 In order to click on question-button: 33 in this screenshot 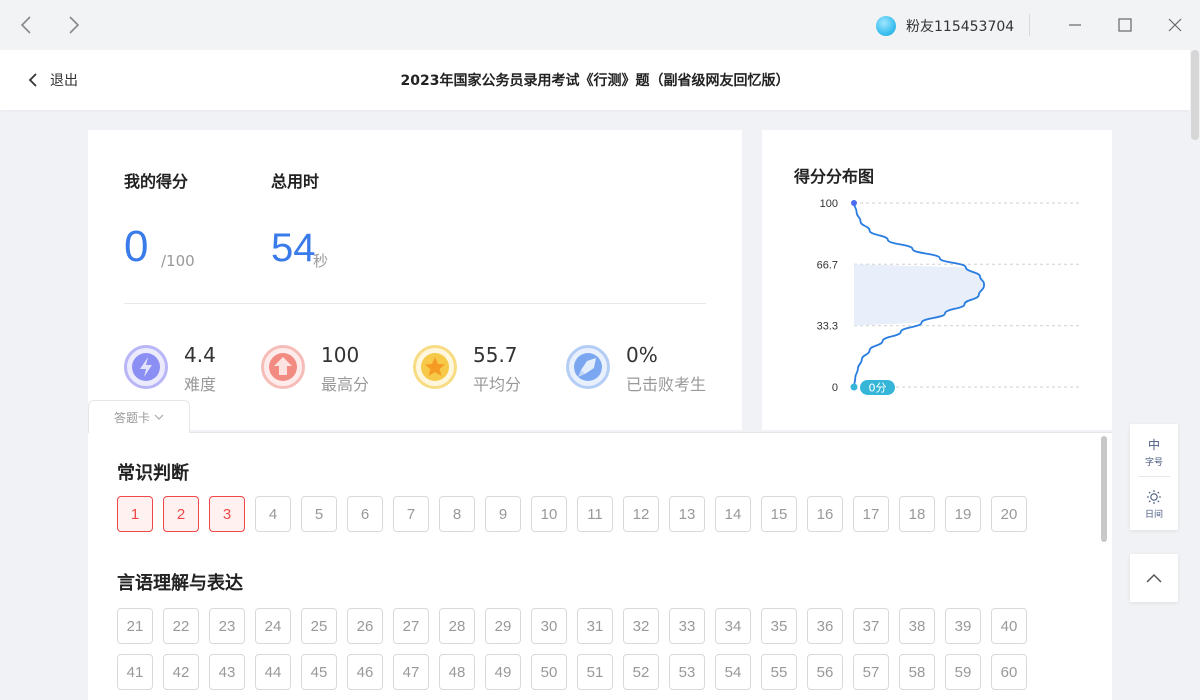, I will do `click(687, 626)`.